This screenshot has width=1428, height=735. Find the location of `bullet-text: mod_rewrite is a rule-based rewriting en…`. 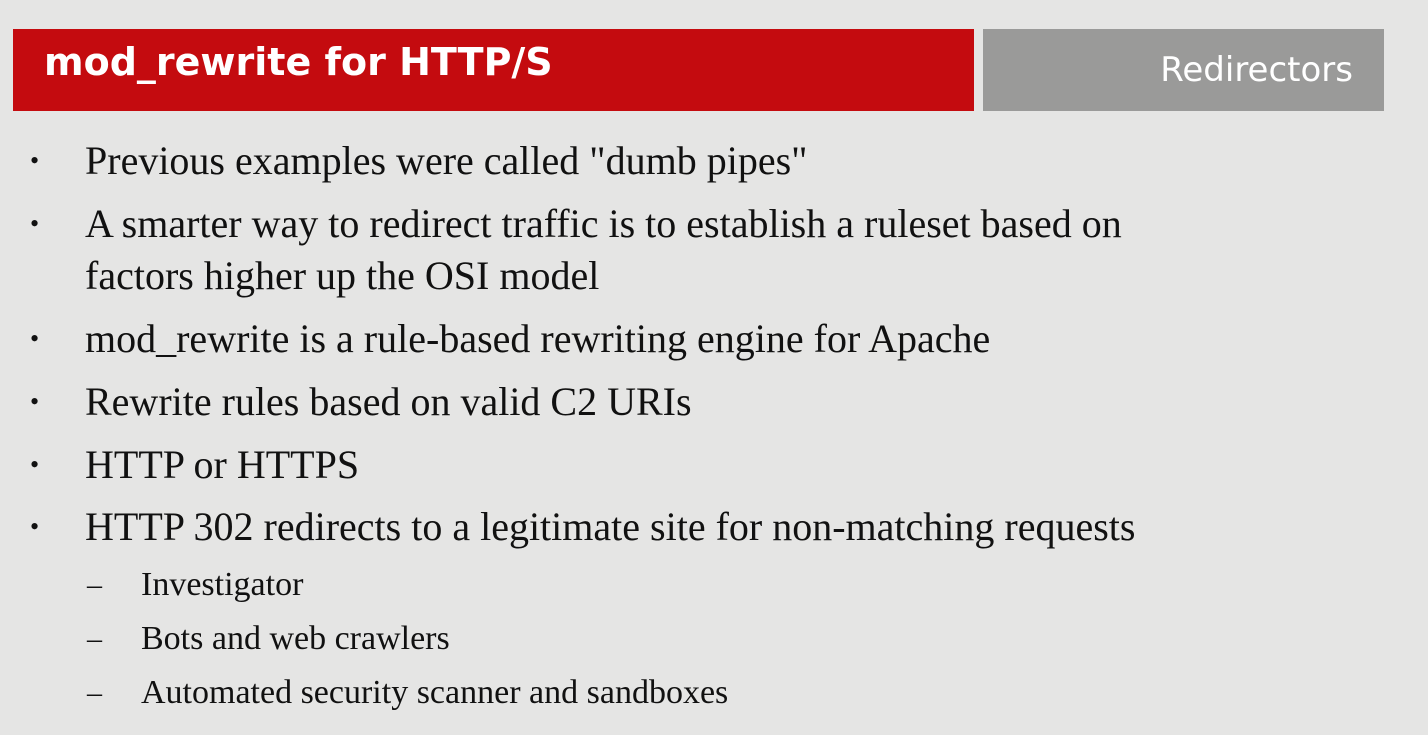

bullet-text: mod_rewrite is a rule-based rewriting en… is located at coordinates (538, 338).